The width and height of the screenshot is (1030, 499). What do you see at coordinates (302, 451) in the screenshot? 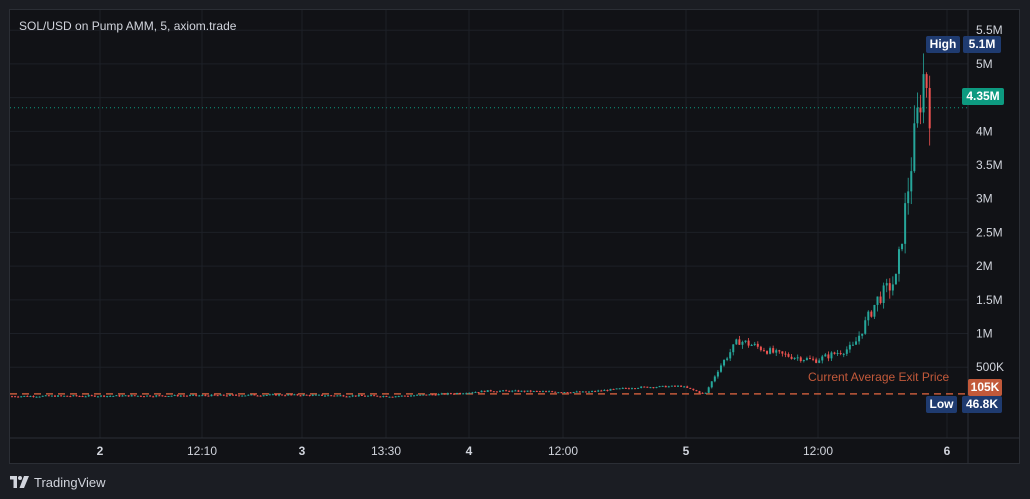
I see `x-tick-label: 3` at bounding box center [302, 451].